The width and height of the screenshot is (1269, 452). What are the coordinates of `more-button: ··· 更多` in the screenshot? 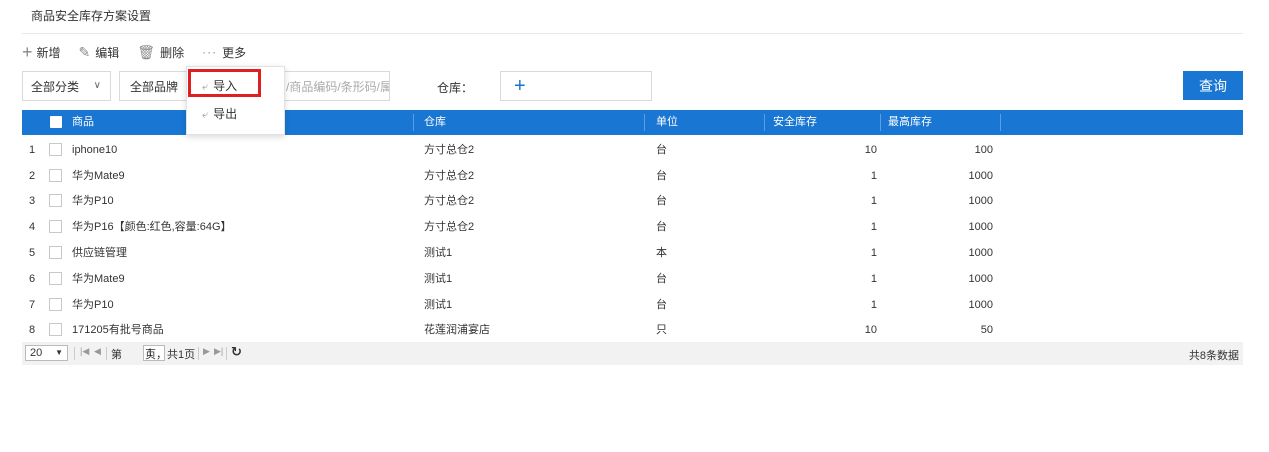 It's located at (224, 52).